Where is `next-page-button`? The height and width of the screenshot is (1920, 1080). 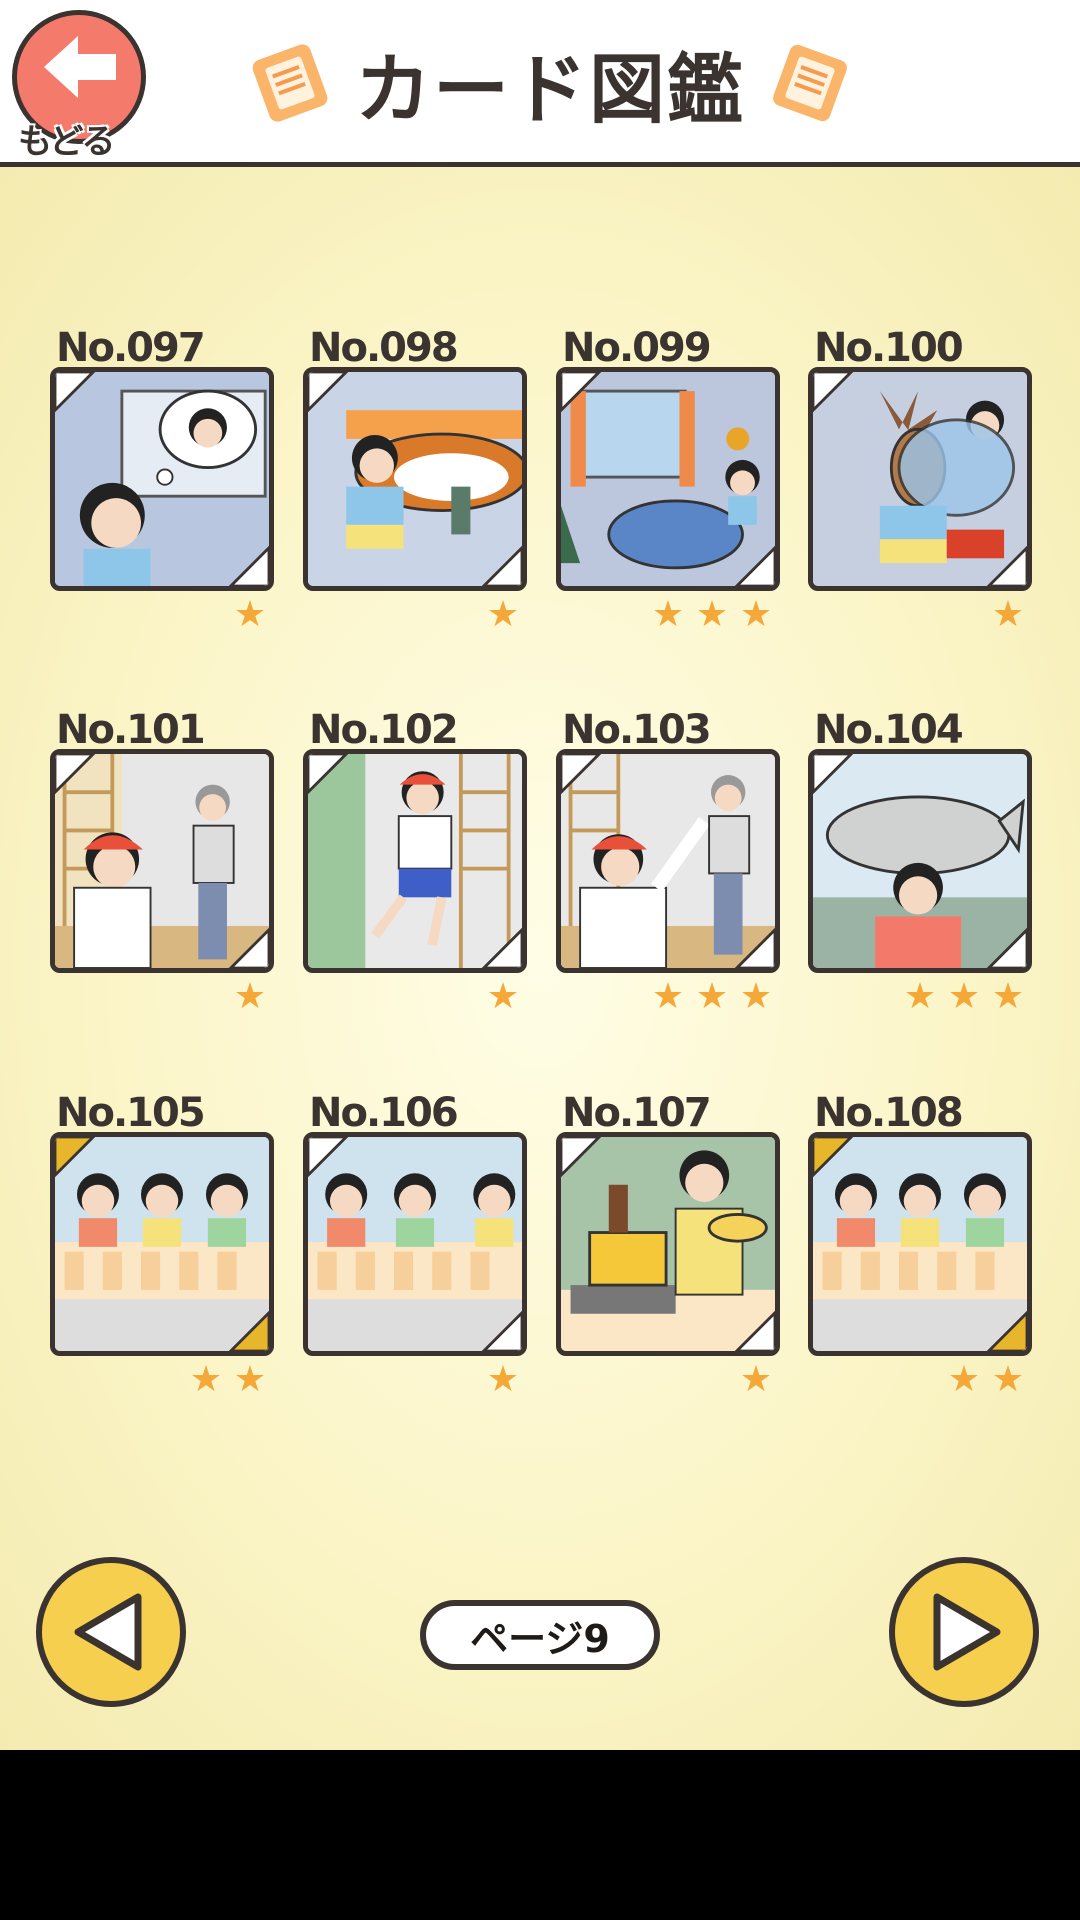
next-page-button is located at coordinates (964, 1632).